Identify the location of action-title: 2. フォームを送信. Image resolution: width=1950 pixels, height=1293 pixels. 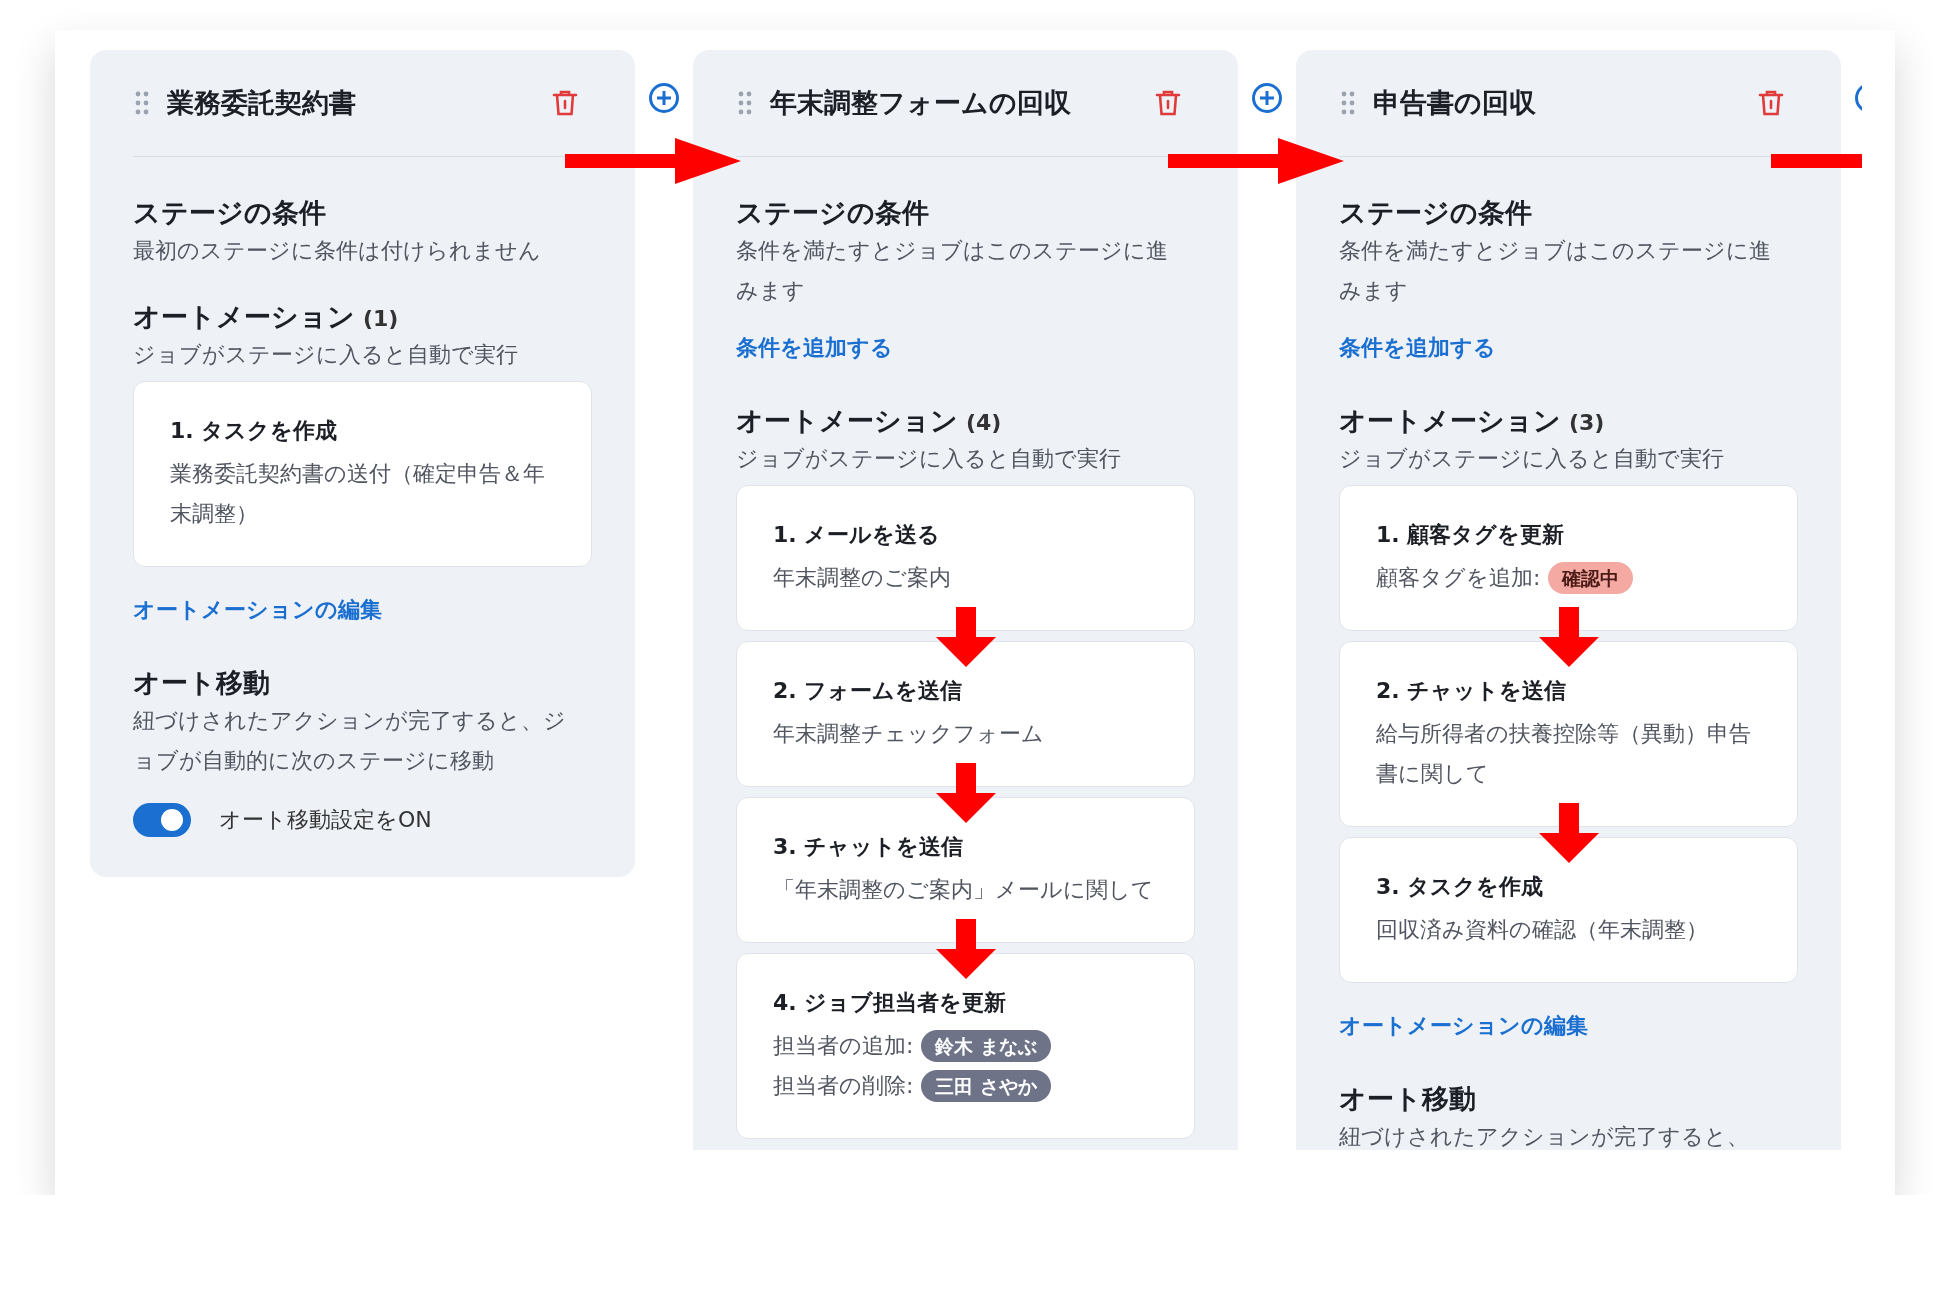
(868, 691).